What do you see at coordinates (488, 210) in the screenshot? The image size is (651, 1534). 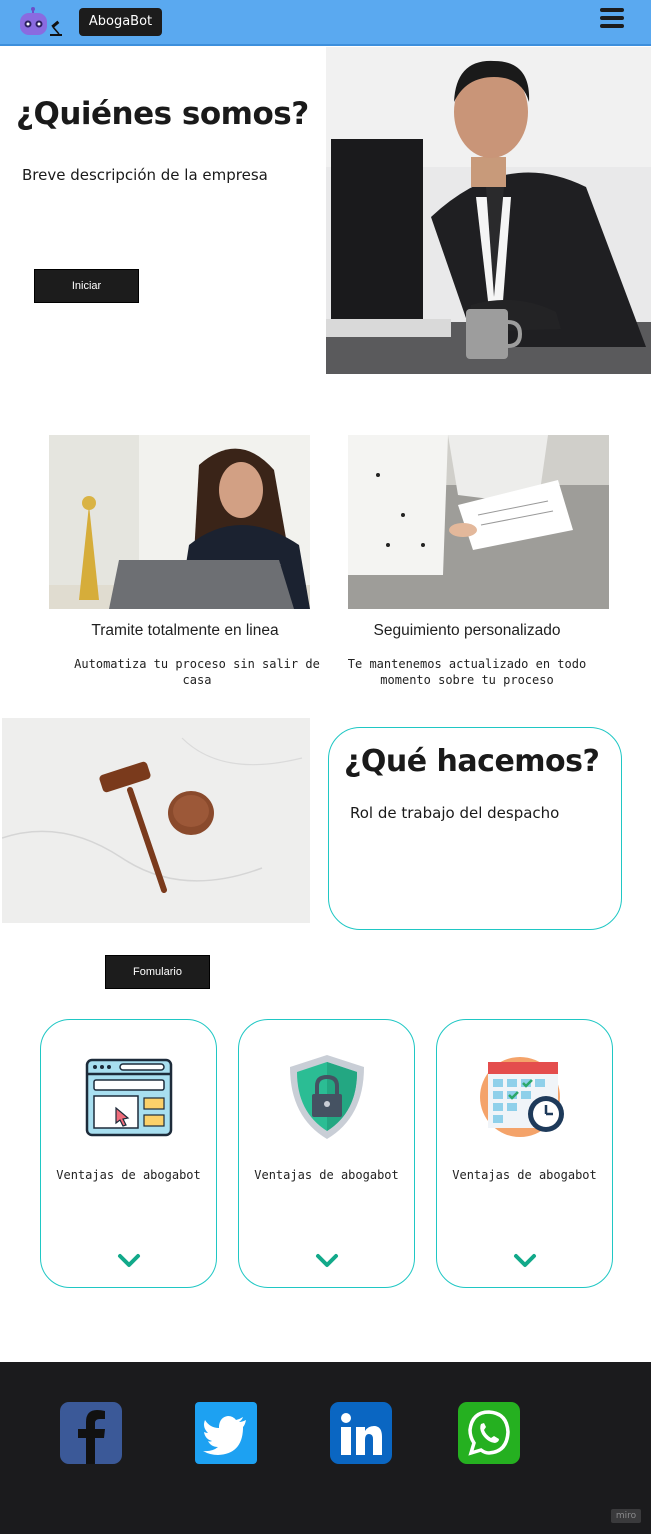 I see `lawyer-at-desk-photo` at bounding box center [488, 210].